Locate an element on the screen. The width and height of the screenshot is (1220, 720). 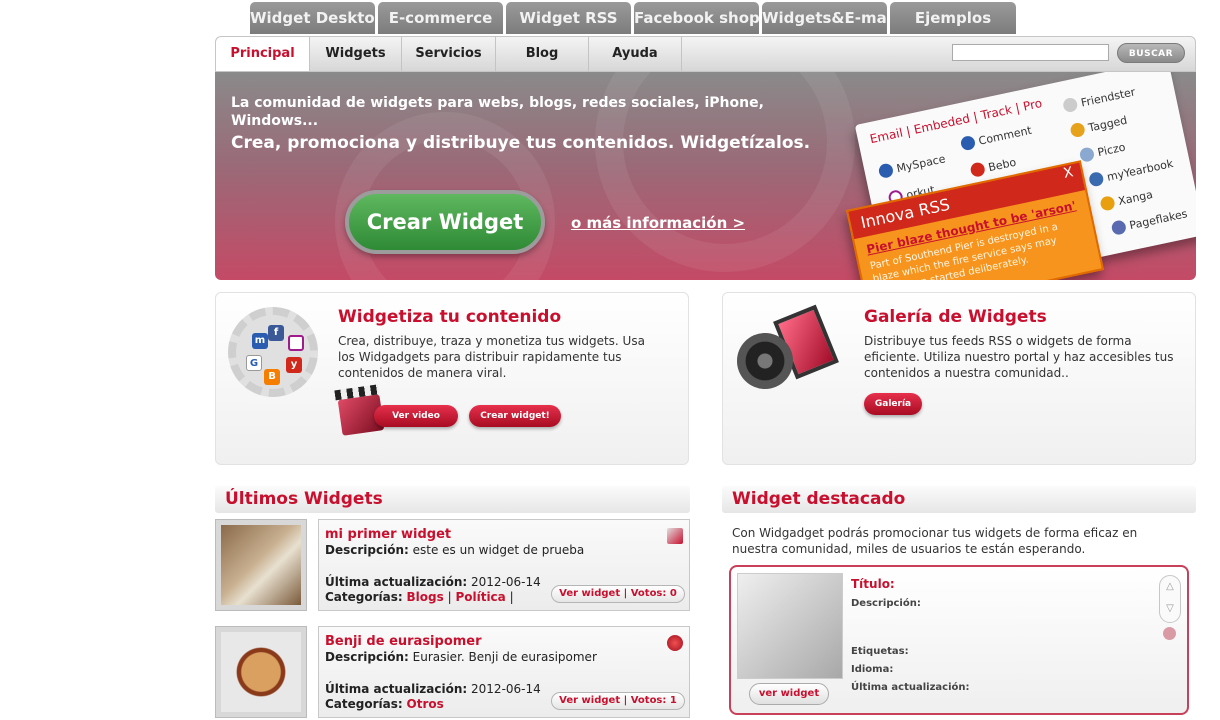
mock-service: Piczo is located at coordinates (1102, 151).